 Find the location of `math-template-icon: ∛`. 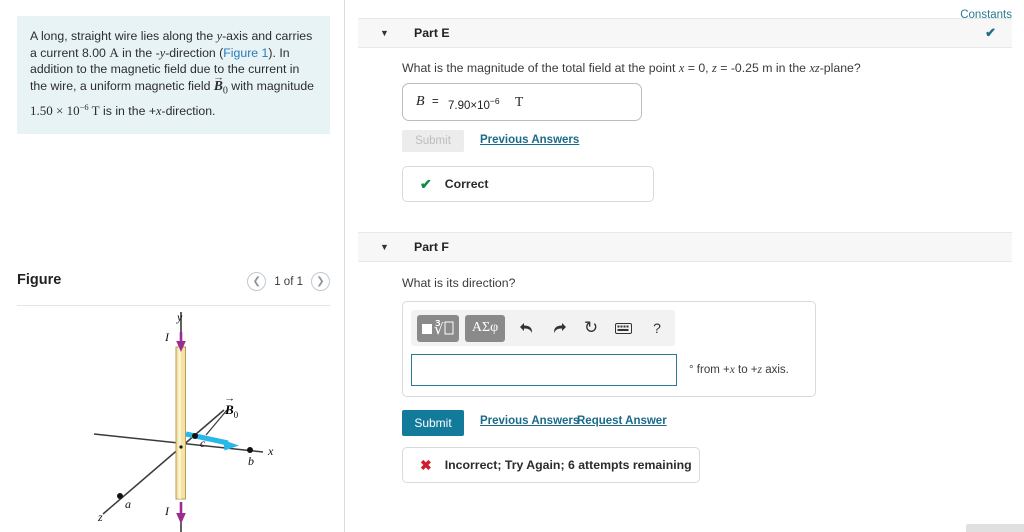

math-template-icon: ∛ is located at coordinates (438, 328).